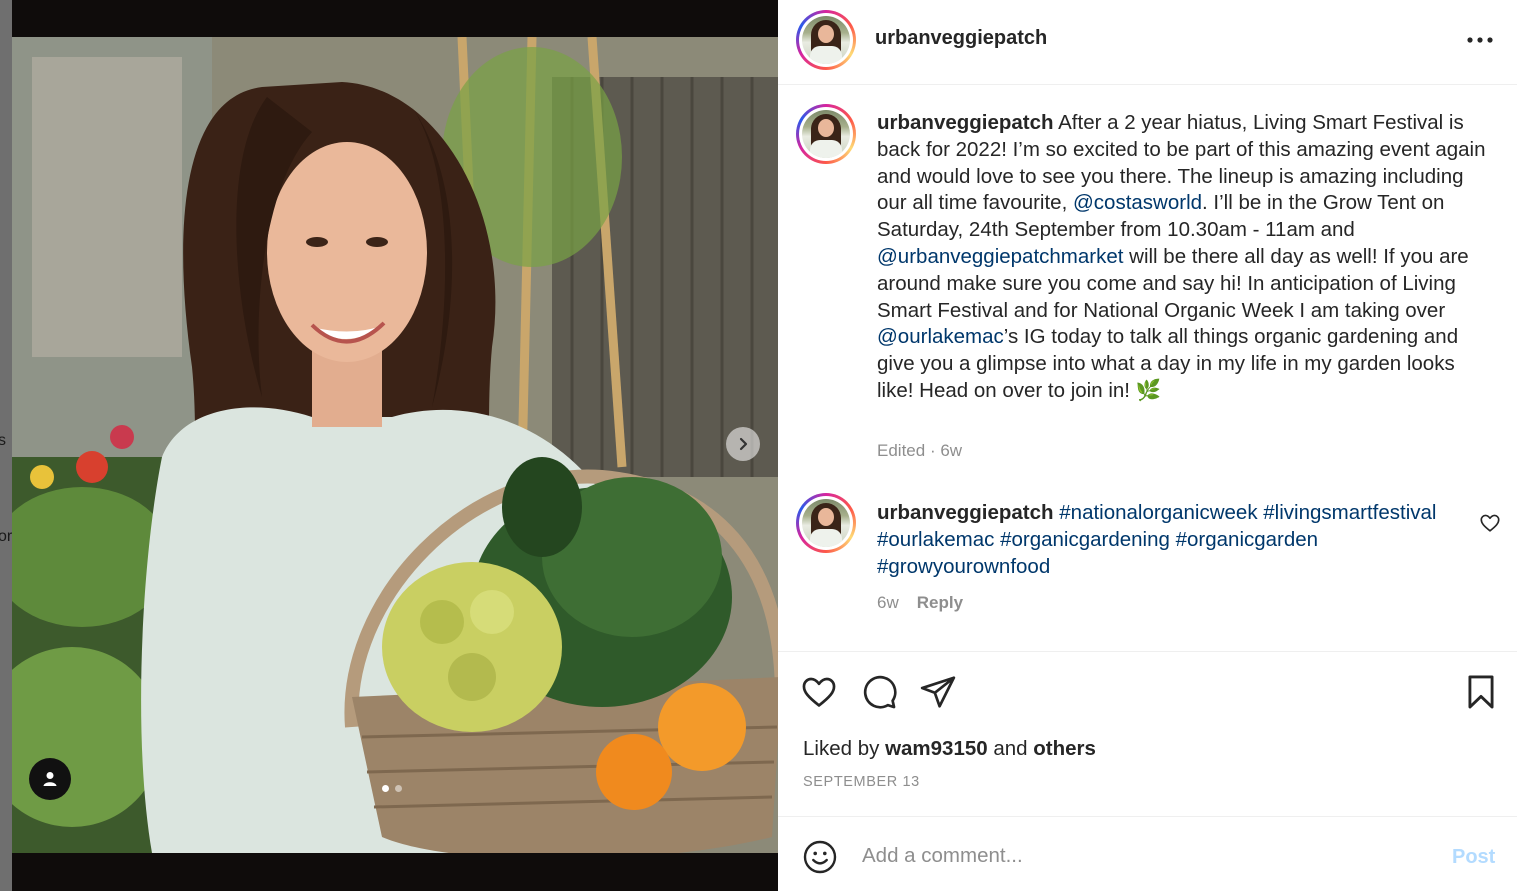  Describe the element at coordinates (1247, 539) in the screenshot. I see `hashtag-link: #organicgarden` at that location.